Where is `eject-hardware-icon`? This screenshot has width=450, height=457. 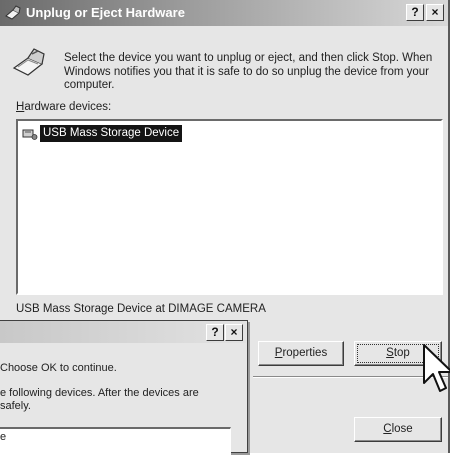 eject-hardware-icon is located at coordinates (13, 12).